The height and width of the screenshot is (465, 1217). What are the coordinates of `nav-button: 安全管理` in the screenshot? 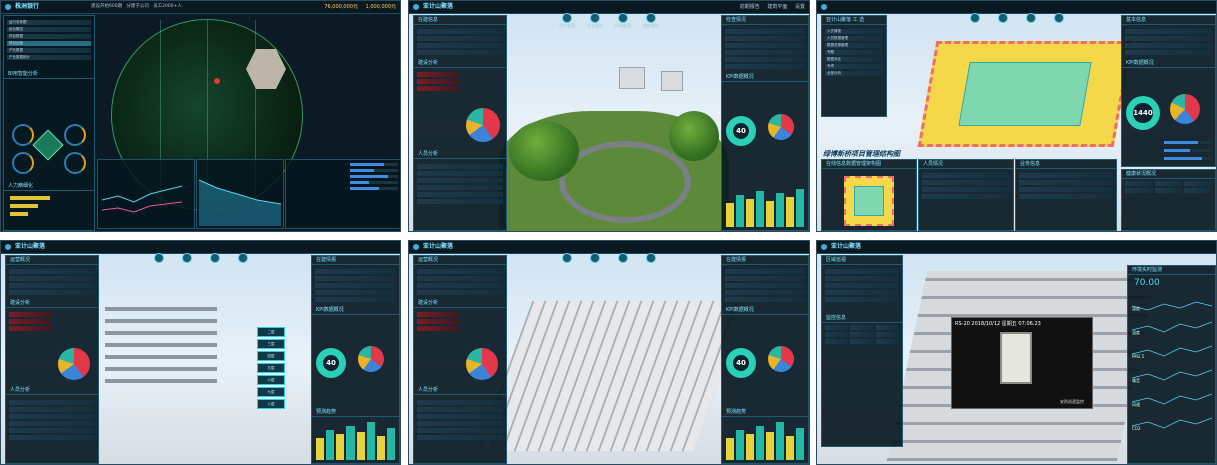 It's located at (595, 21).